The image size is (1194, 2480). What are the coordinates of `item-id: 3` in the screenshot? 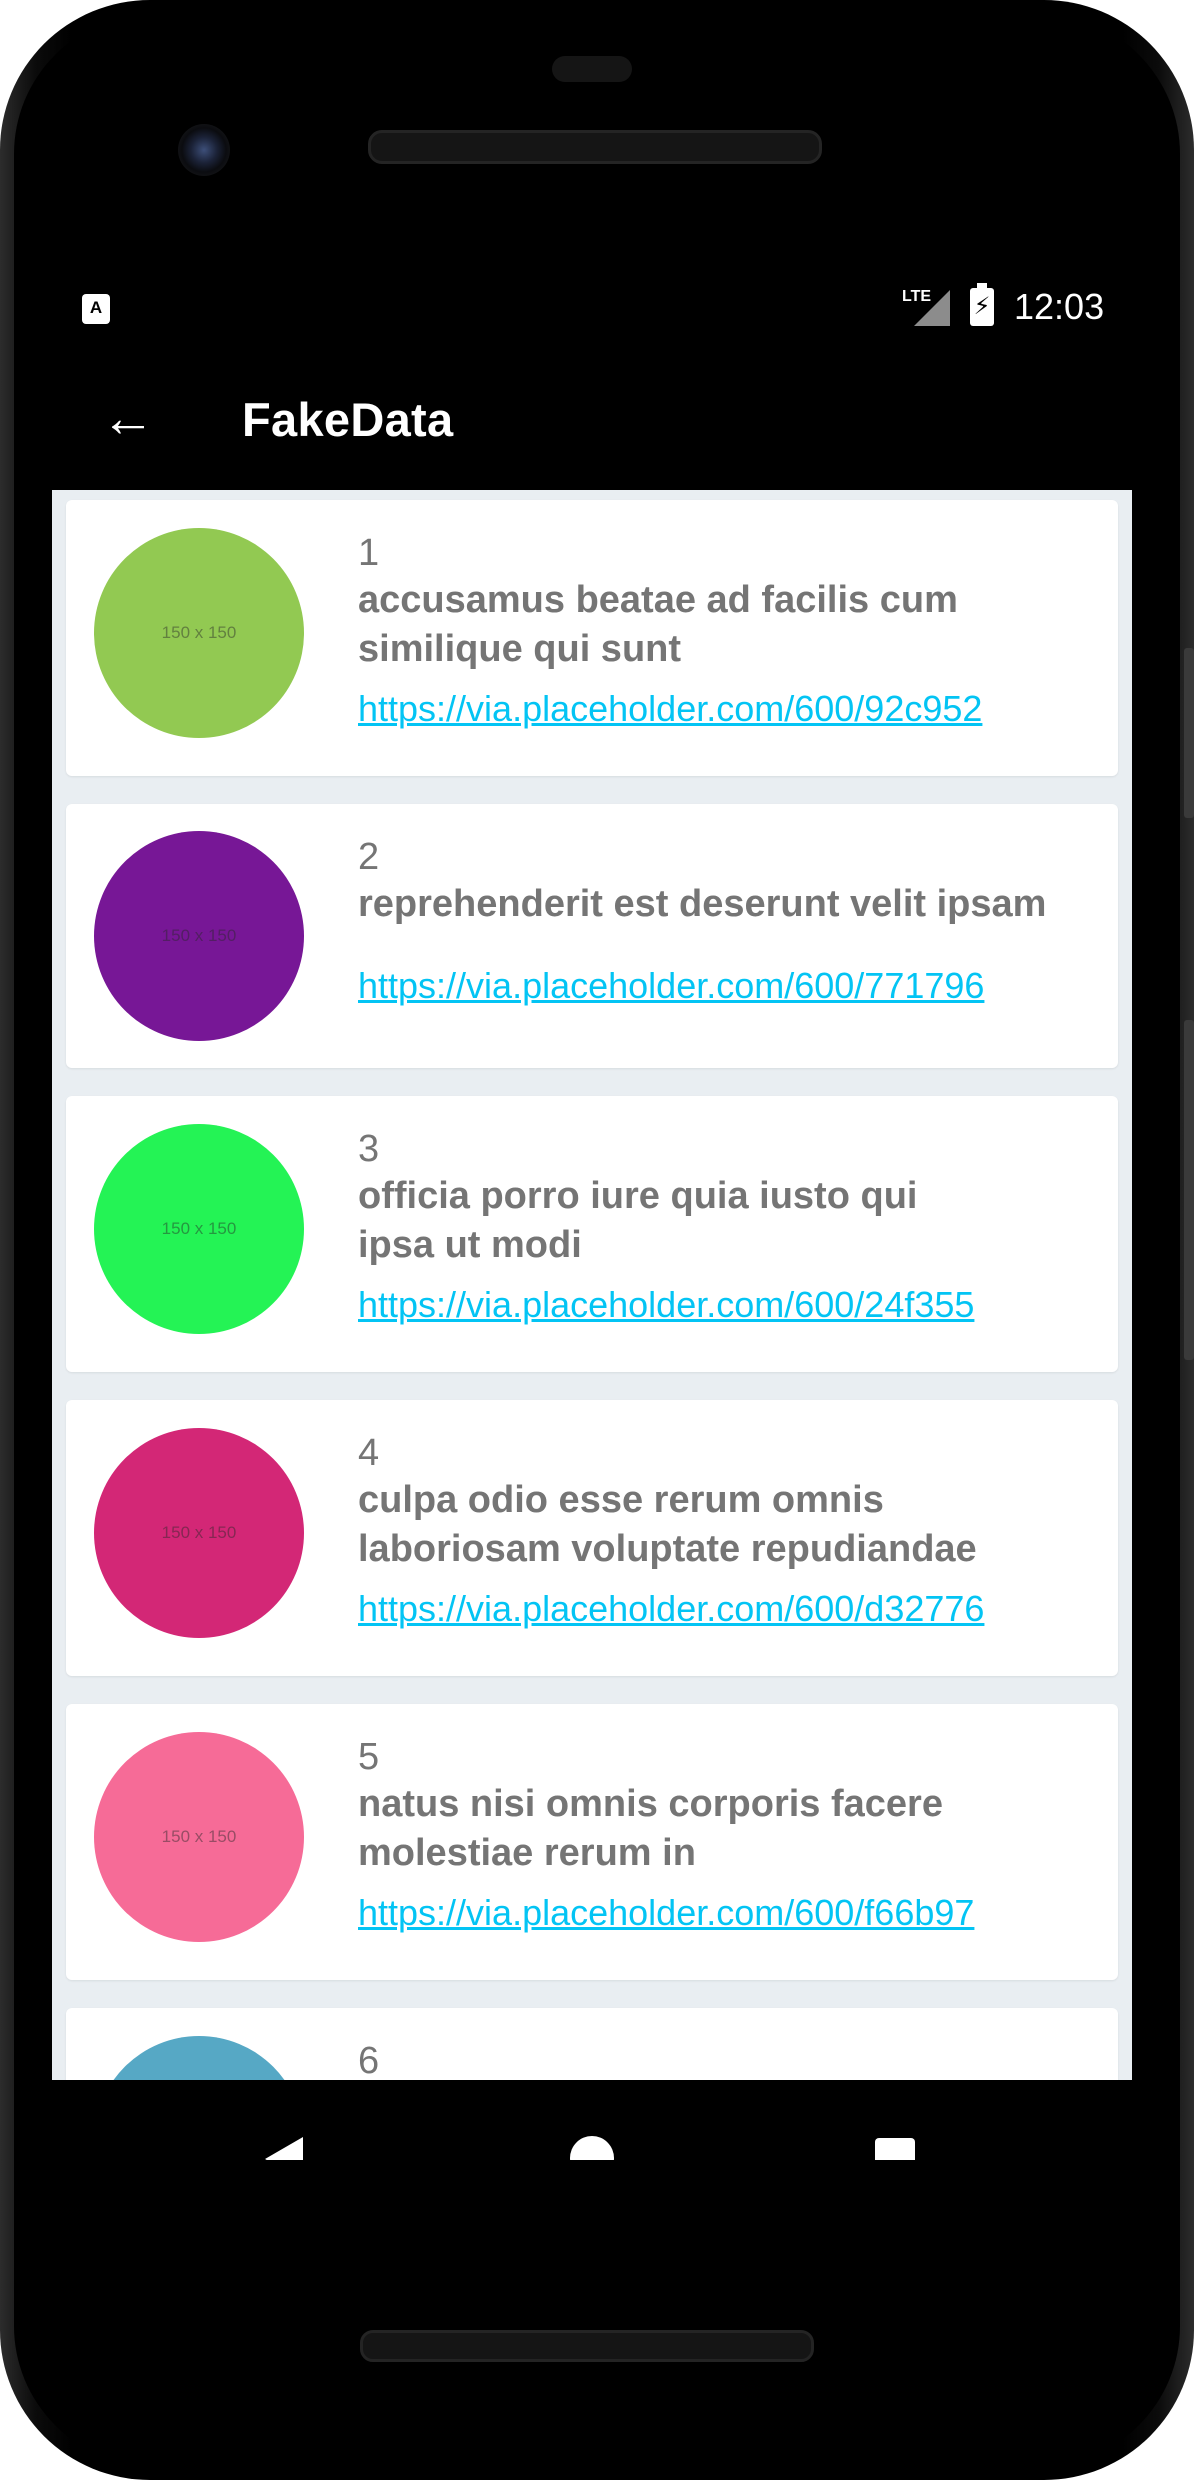 It's located at (369, 1149).